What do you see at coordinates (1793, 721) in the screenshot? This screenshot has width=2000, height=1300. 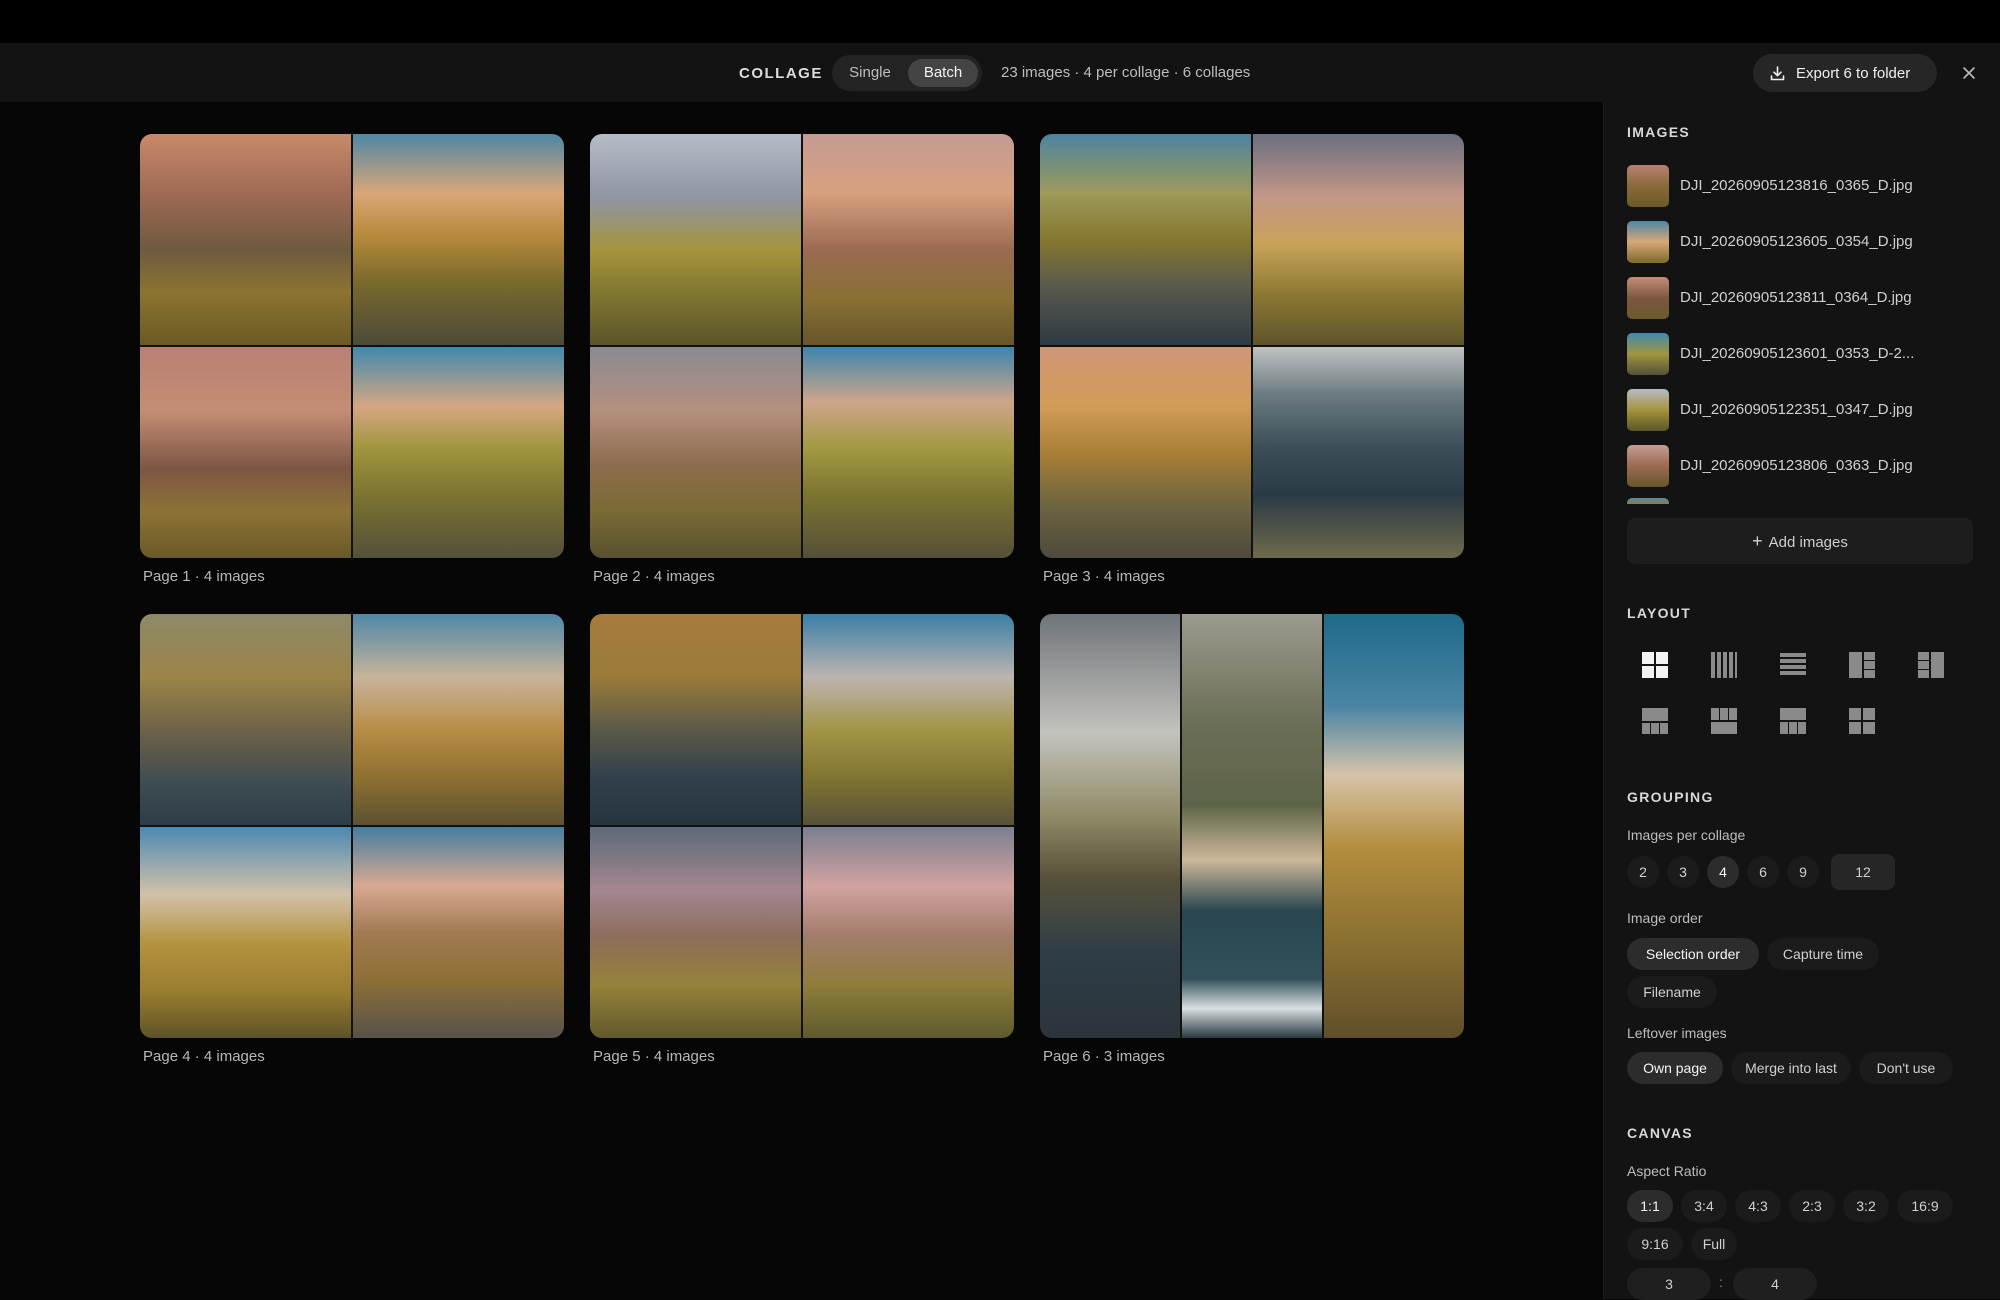 I see `feature-bottom-icon` at bounding box center [1793, 721].